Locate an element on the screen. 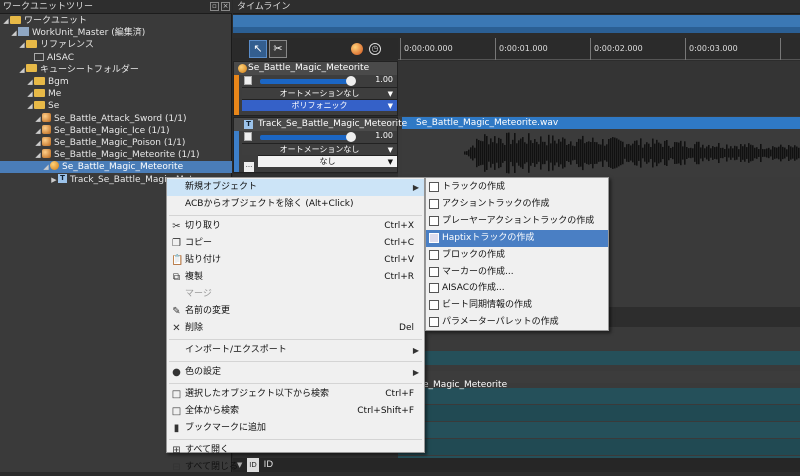  submenu-item: プレーヤーアクショントラックの作成 is located at coordinates (517, 221).